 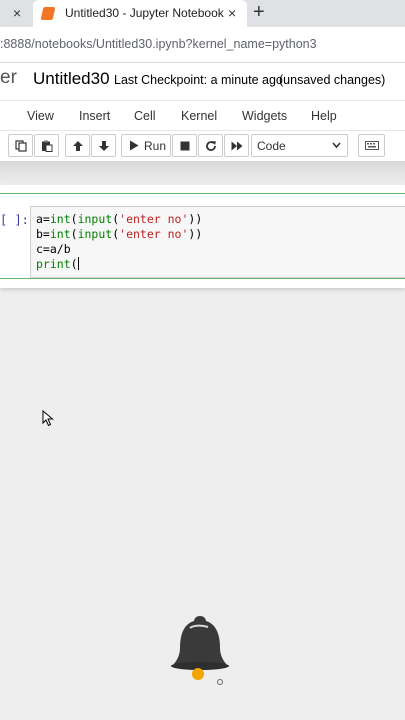 I want to click on new-tab-button: +, so click(x=259, y=12).